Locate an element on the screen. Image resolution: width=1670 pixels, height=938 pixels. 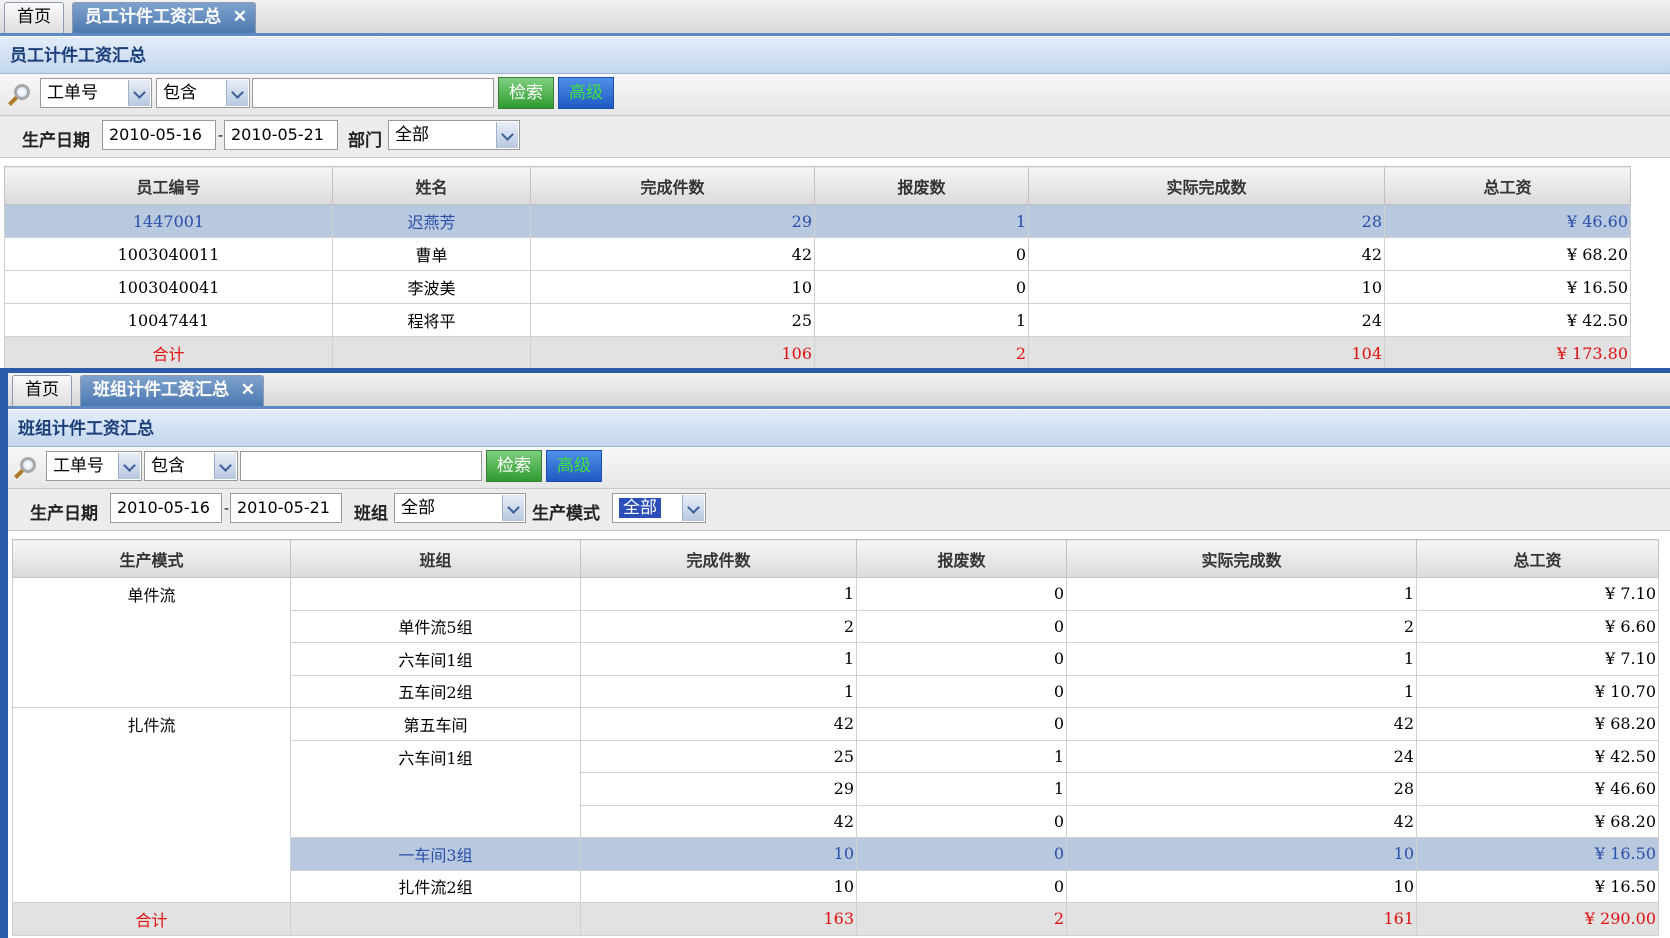
table-row: 1003040041 李波美 10 0 10 ¥ 16.50 is located at coordinates (817, 287).